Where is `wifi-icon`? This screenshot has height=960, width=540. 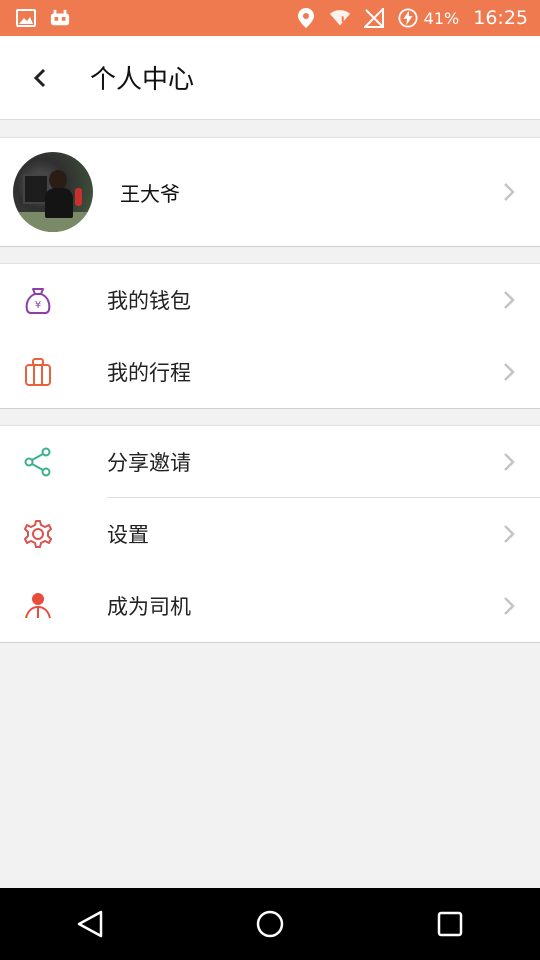
wifi-icon is located at coordinates (339, 18).